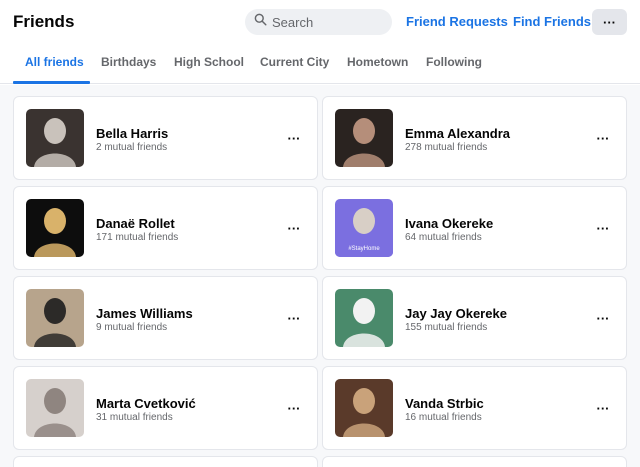 The width and height of the screenshot is (640, 467). Describe the element at coordinates (51, 82) in the screenshot. I see `active-tab-indicator` at that location.